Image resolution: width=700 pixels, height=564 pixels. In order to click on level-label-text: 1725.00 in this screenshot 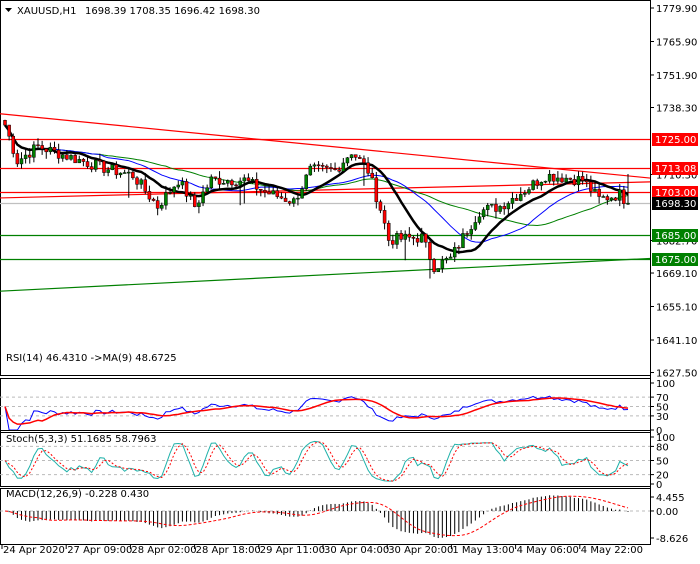, I will do `click(675, 140)`.